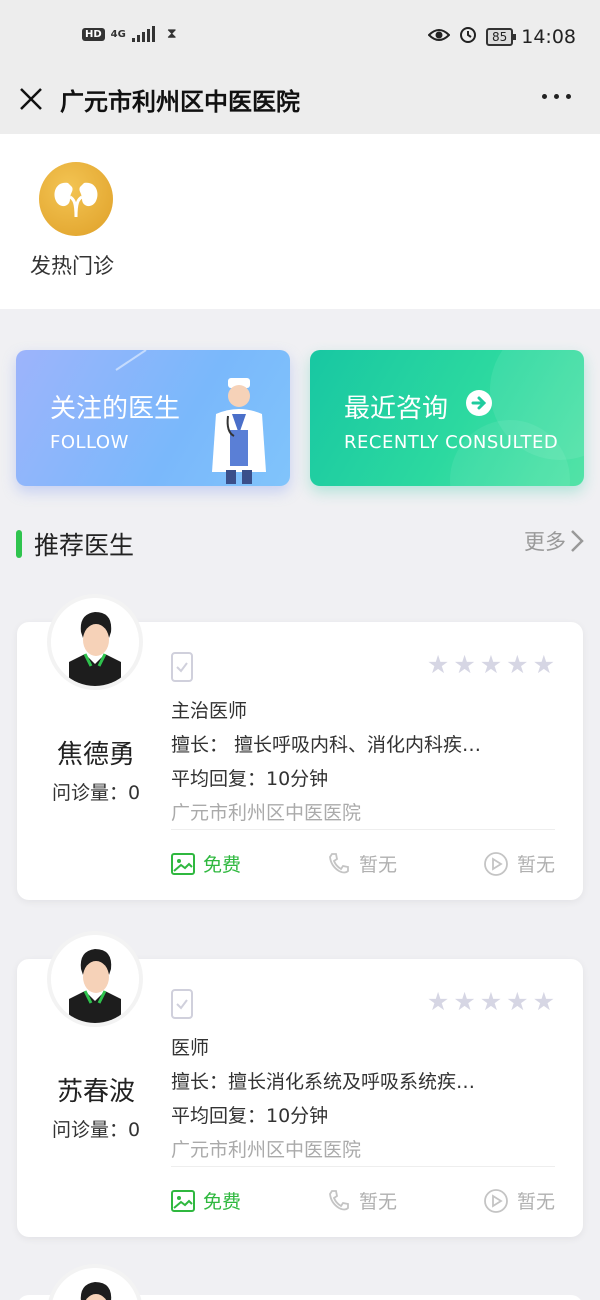 This screenshot has height=1300, width=600. I want to click on alarm-icon, so click(468, 36).